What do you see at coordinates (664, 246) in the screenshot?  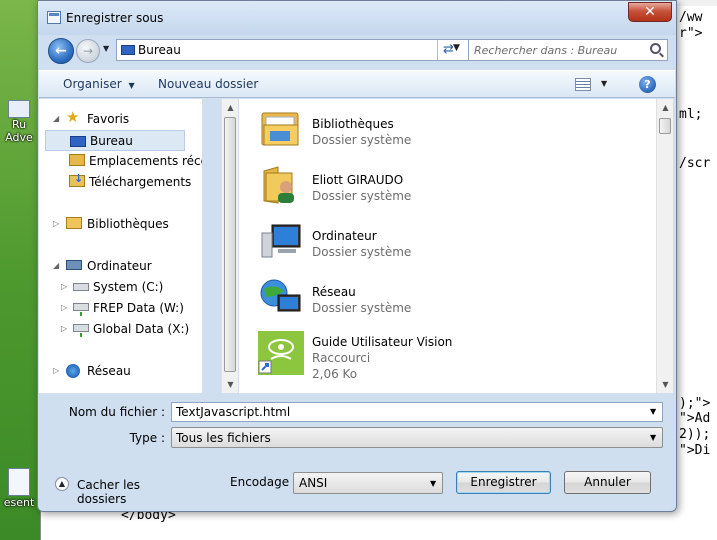 I see `file-list-scrollbar: ▲ ▼` at bounding box center [664, 246].